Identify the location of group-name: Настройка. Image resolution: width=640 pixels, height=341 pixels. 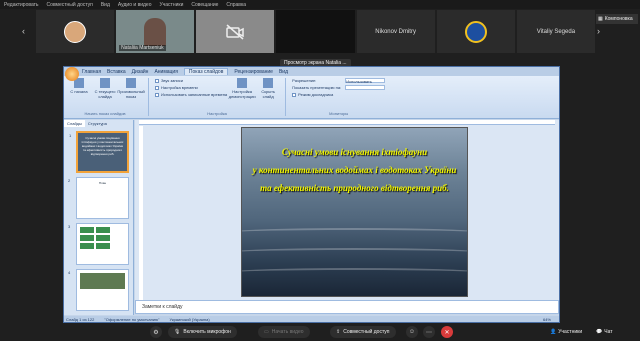
(217, 113).